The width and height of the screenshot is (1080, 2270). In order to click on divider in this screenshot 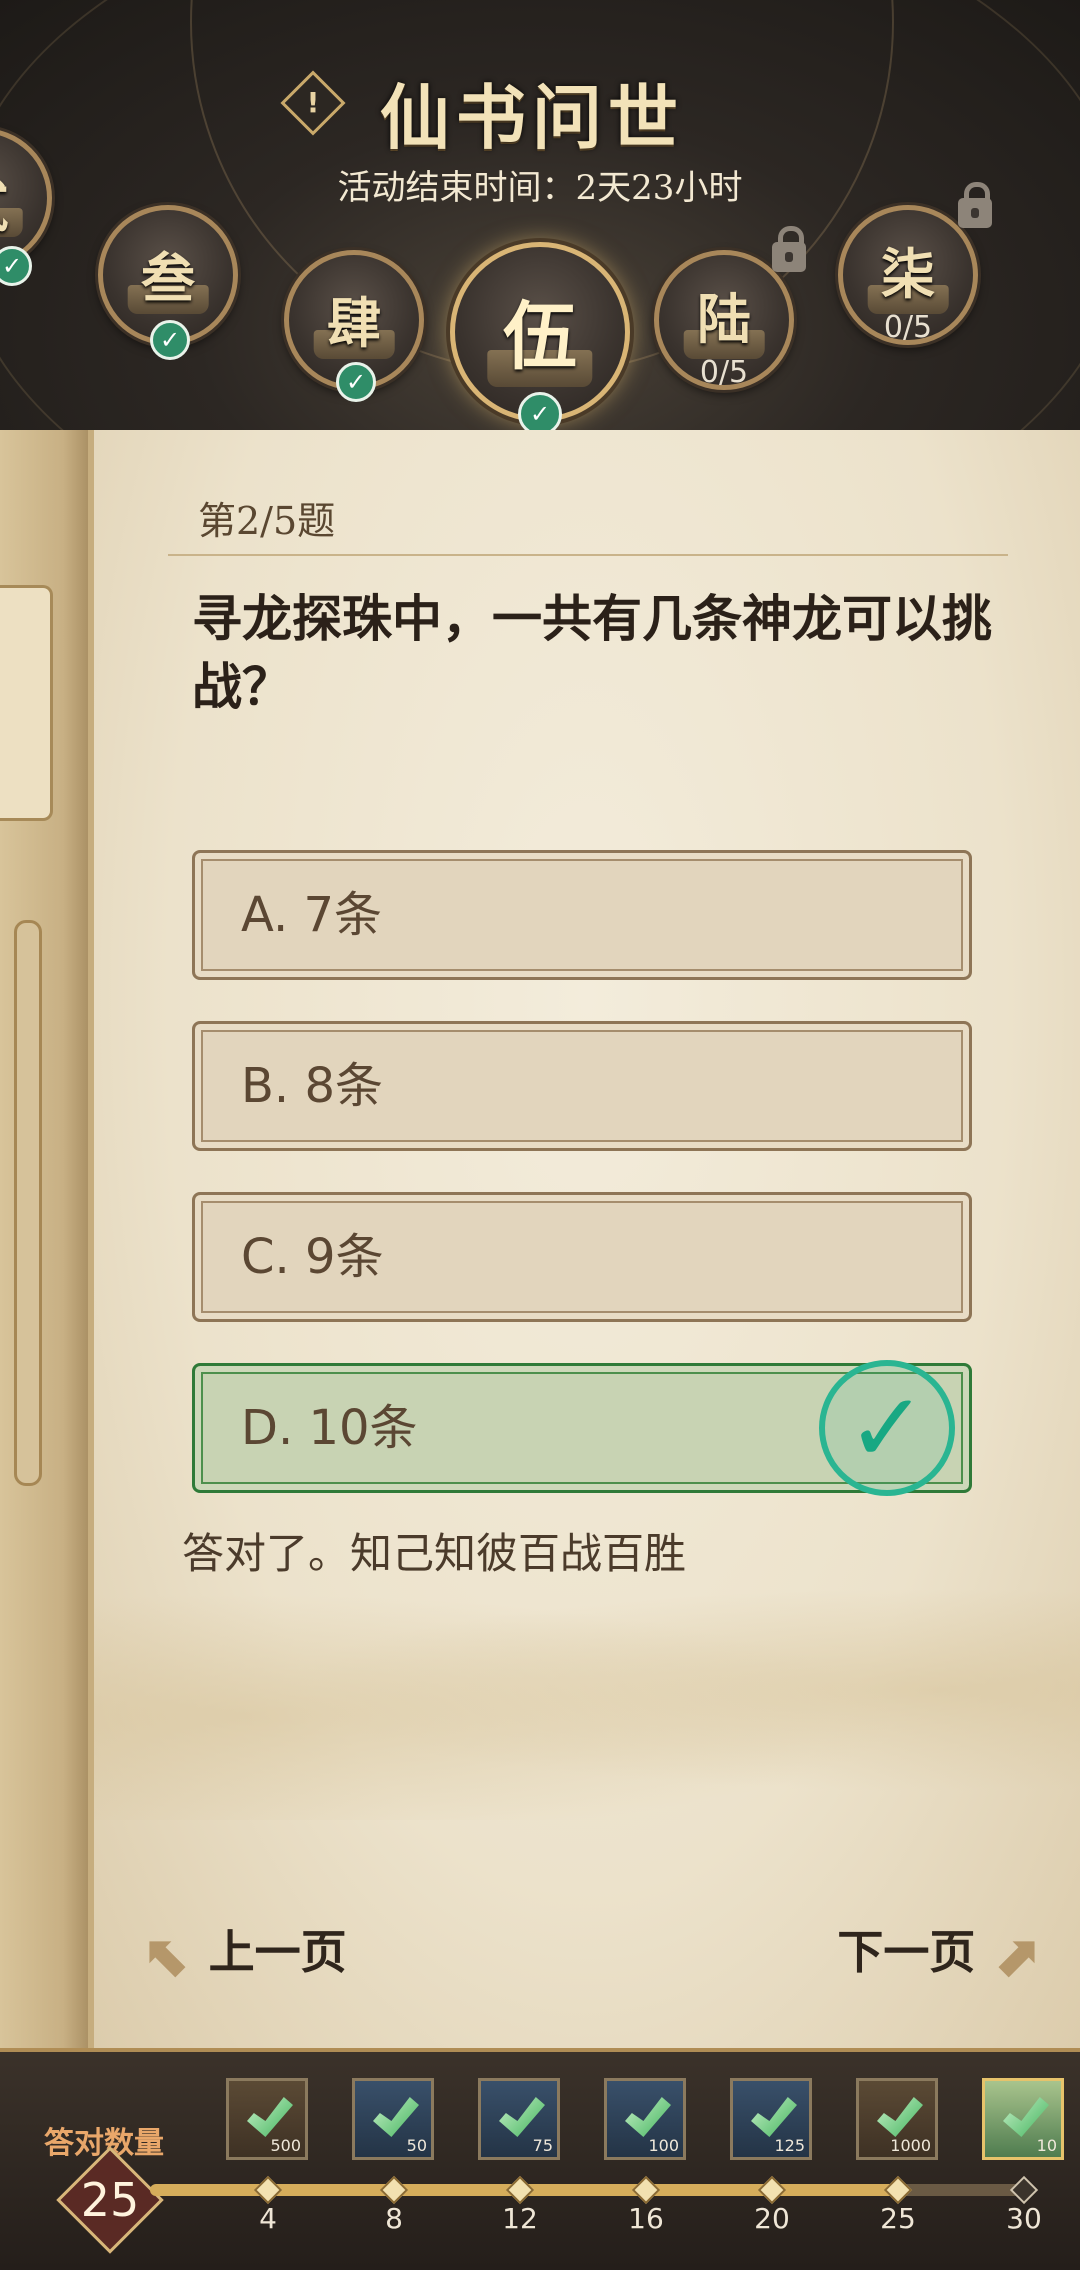, I will do `click(588, 555)`.